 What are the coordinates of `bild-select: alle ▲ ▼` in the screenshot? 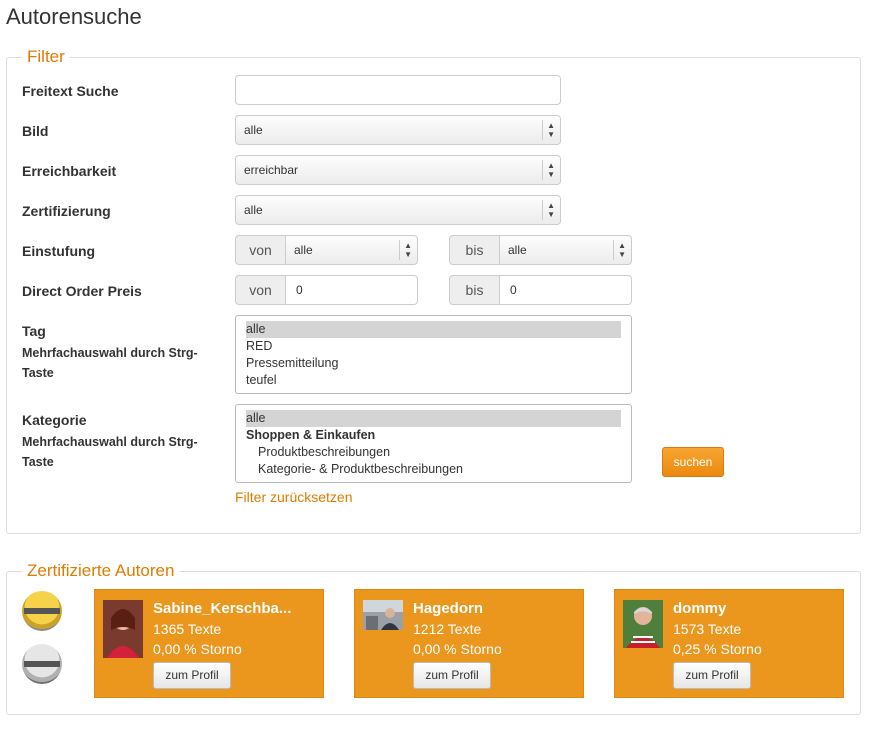 It's located at (398, 130).